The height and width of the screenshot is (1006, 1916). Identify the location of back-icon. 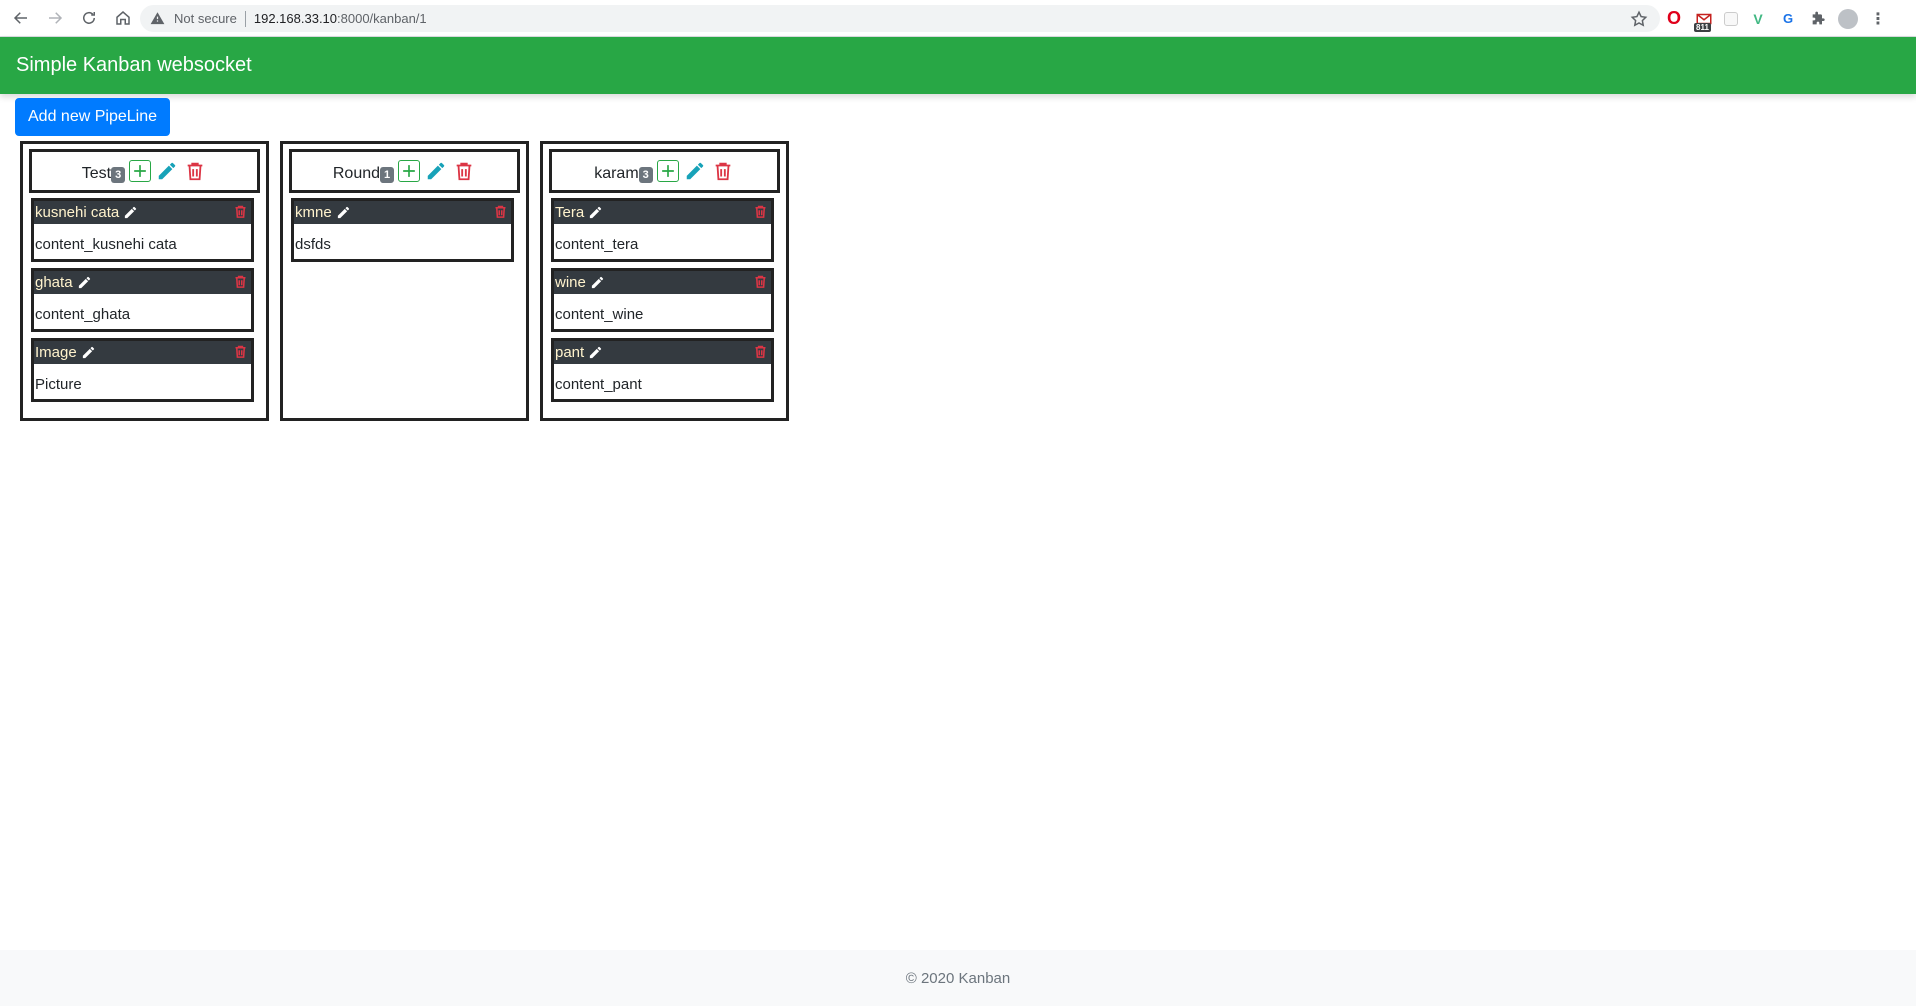
(21, 18).